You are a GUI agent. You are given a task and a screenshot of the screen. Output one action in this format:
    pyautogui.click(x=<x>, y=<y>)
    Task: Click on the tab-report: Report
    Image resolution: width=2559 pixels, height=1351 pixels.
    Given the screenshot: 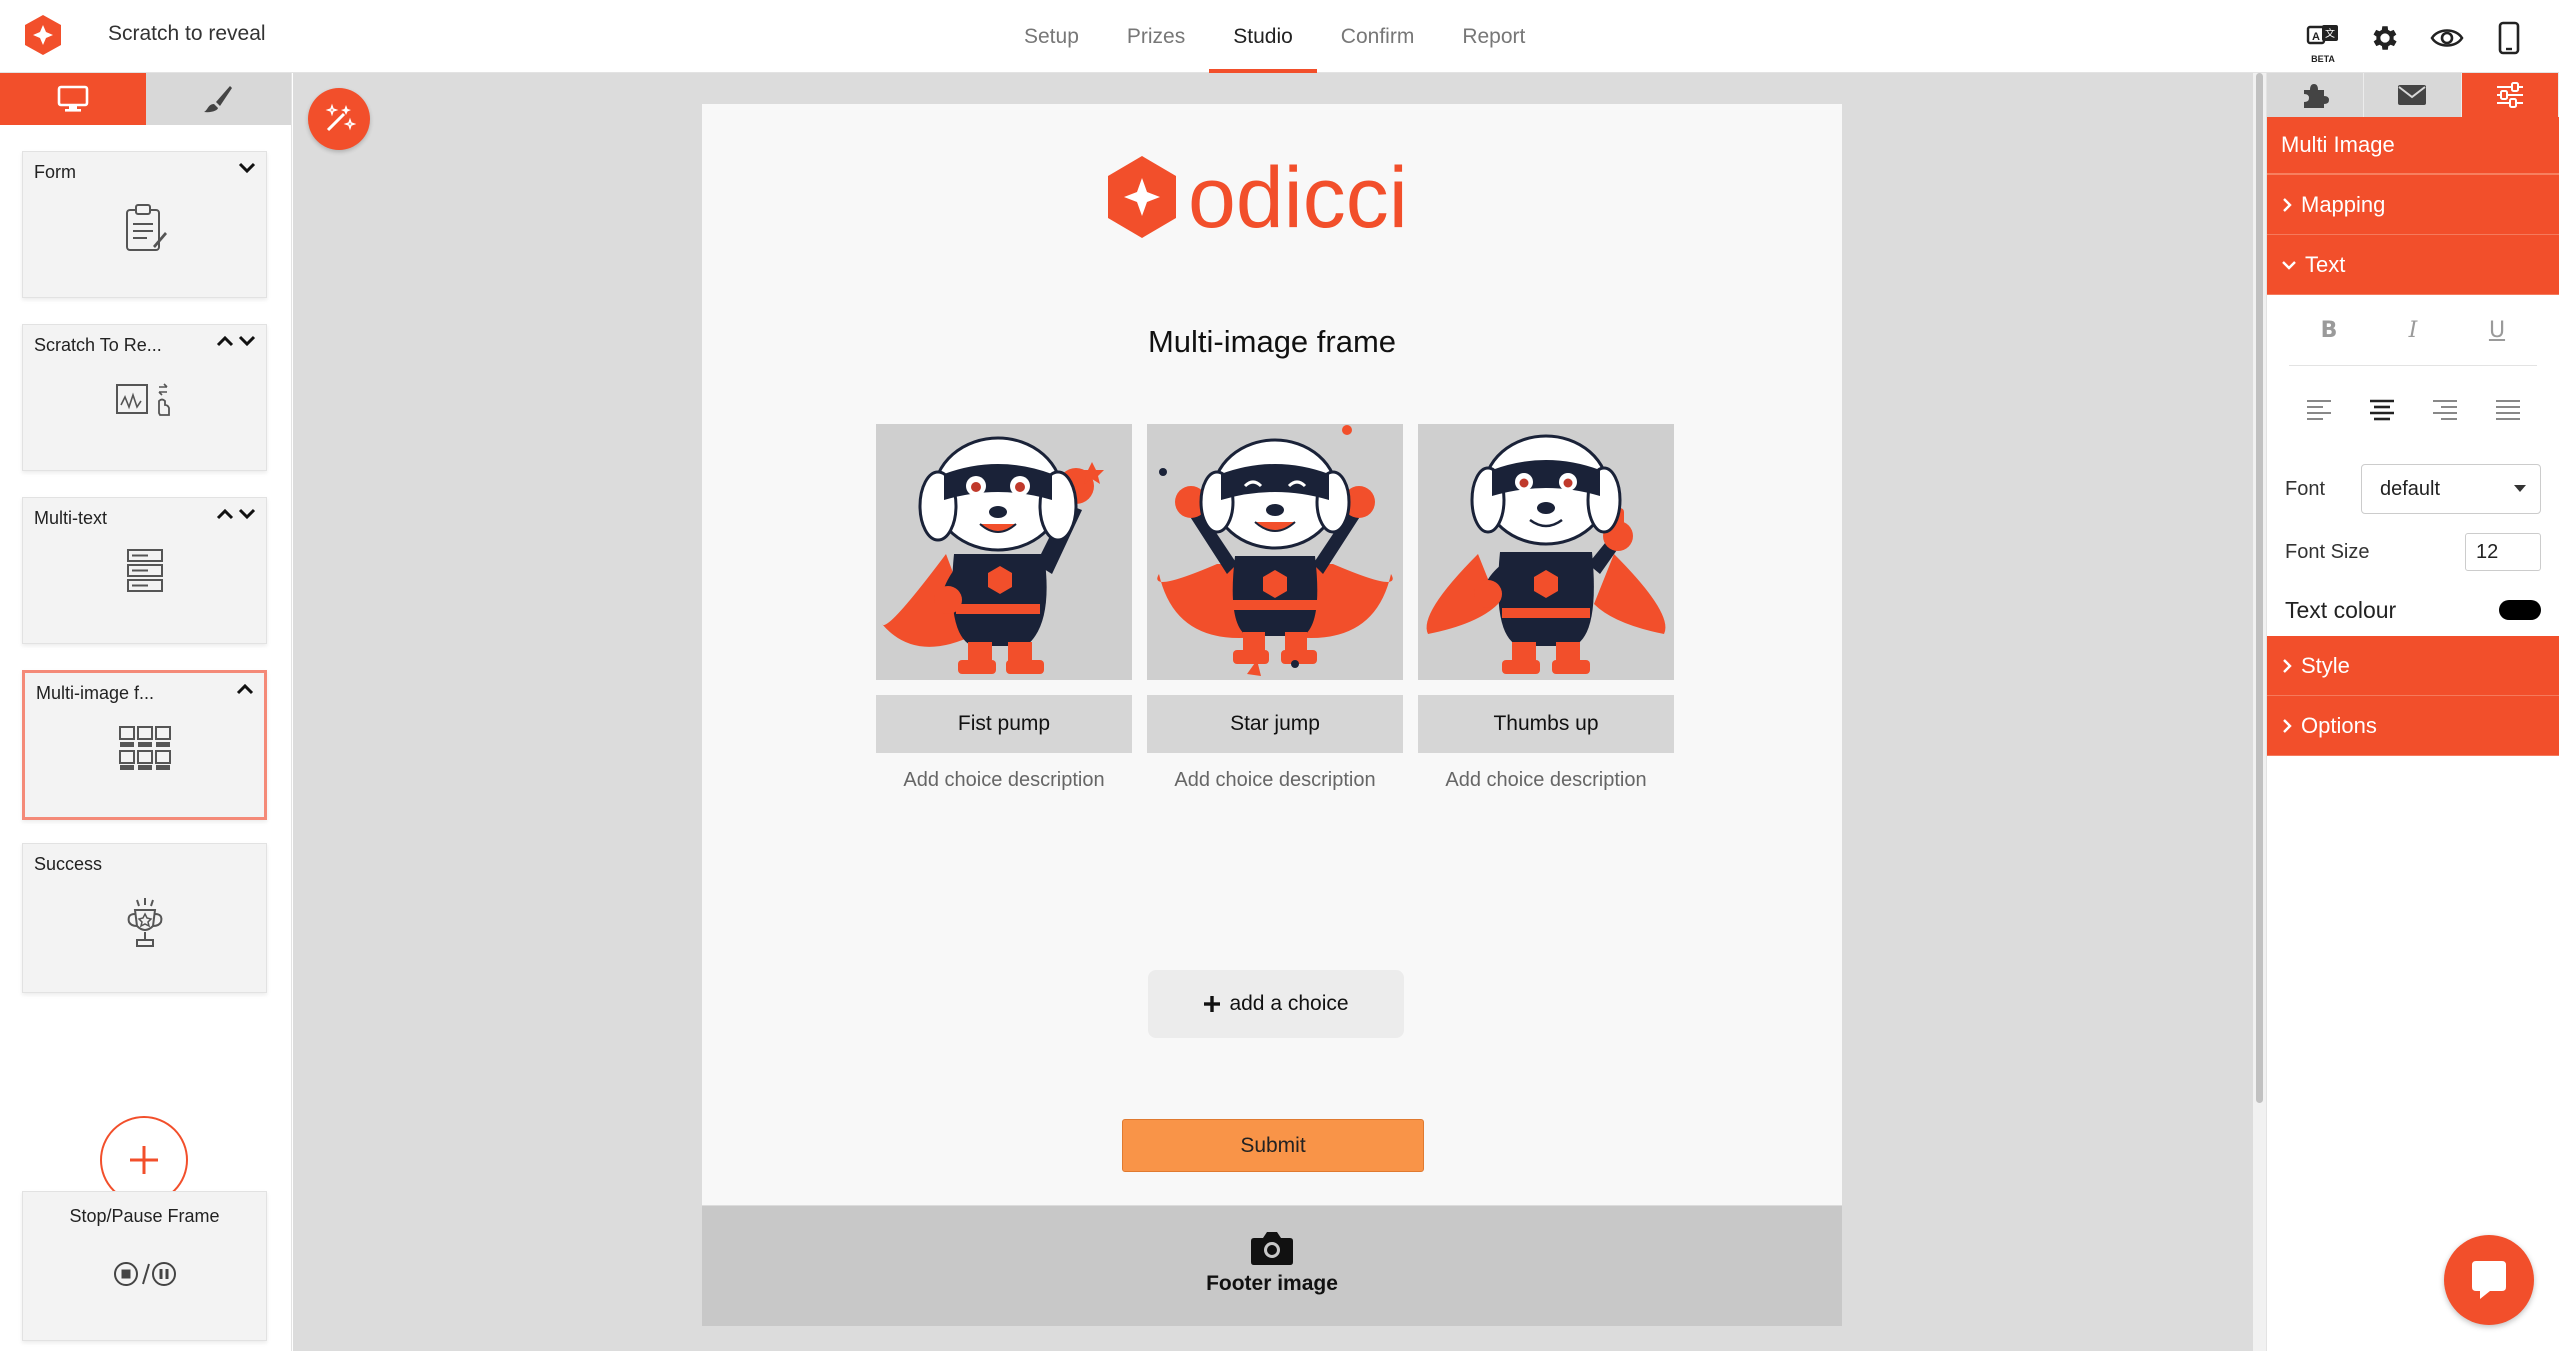 What is the action you would take?
    pyautogui.click(x=1493, y=36)
    